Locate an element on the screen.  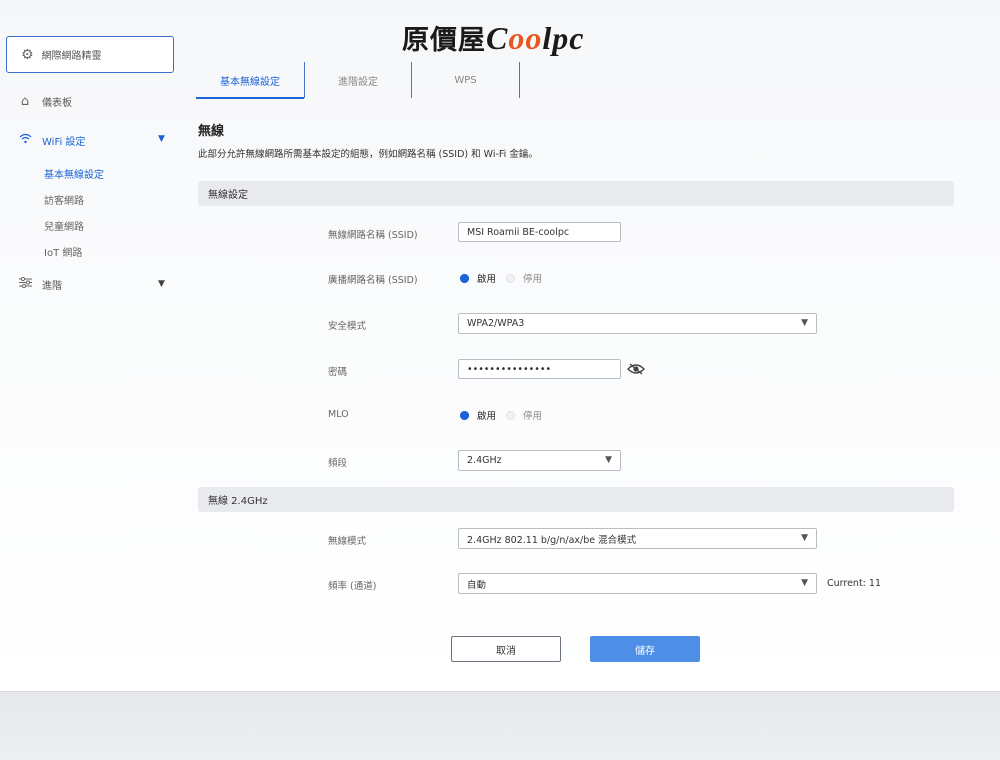
logo-chinese: 原價屋 is located at coordinates (444, 40).